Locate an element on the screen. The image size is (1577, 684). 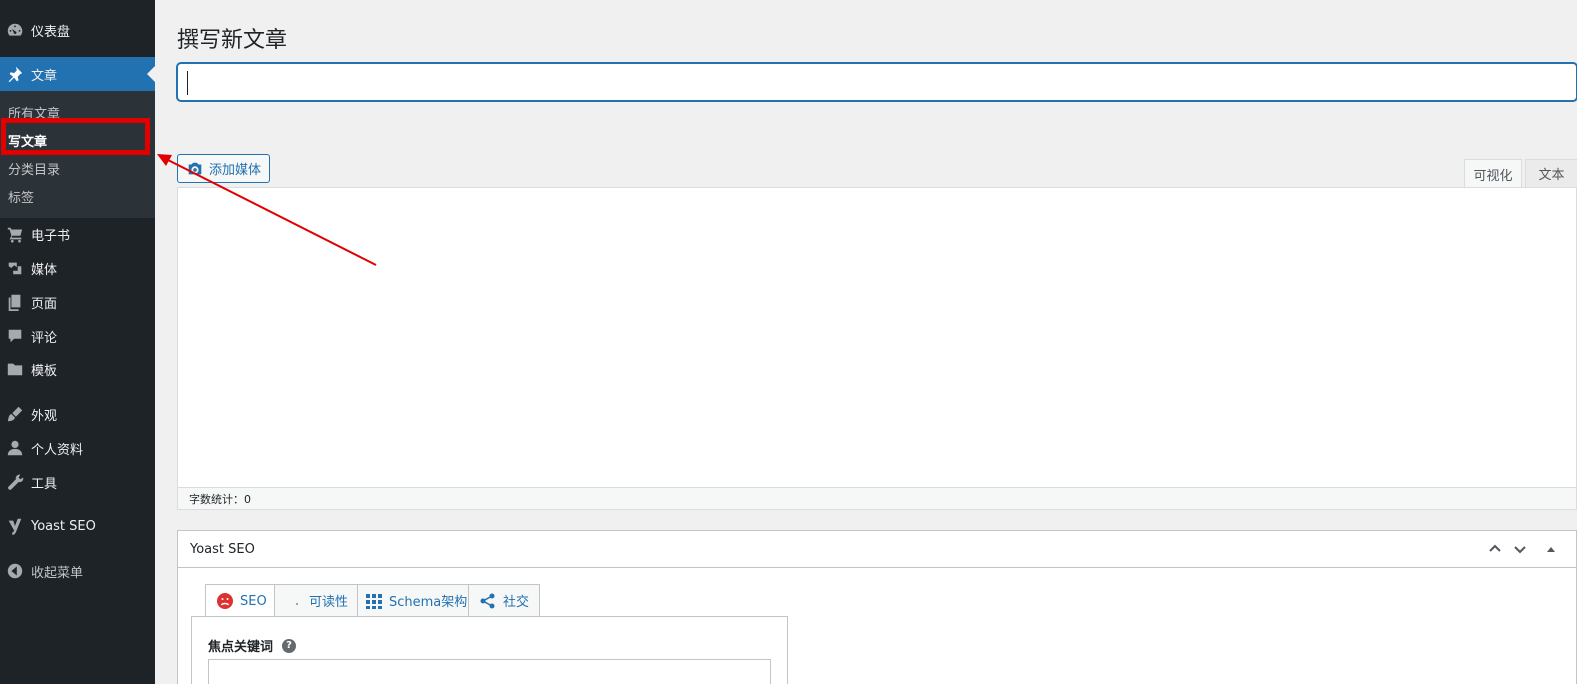
tab-label: SEO is located at coordinates (253, 601).